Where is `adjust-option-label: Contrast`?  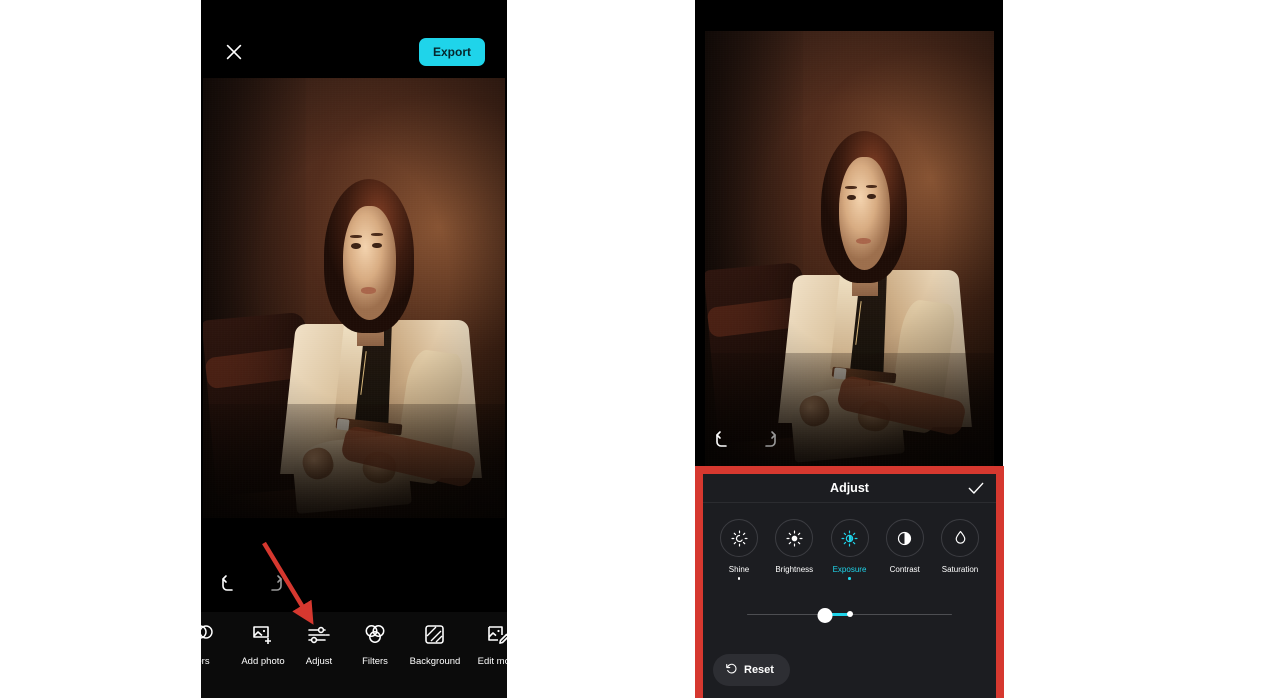 adjust-option-label: Contrast is located at coordinates (904, 569).